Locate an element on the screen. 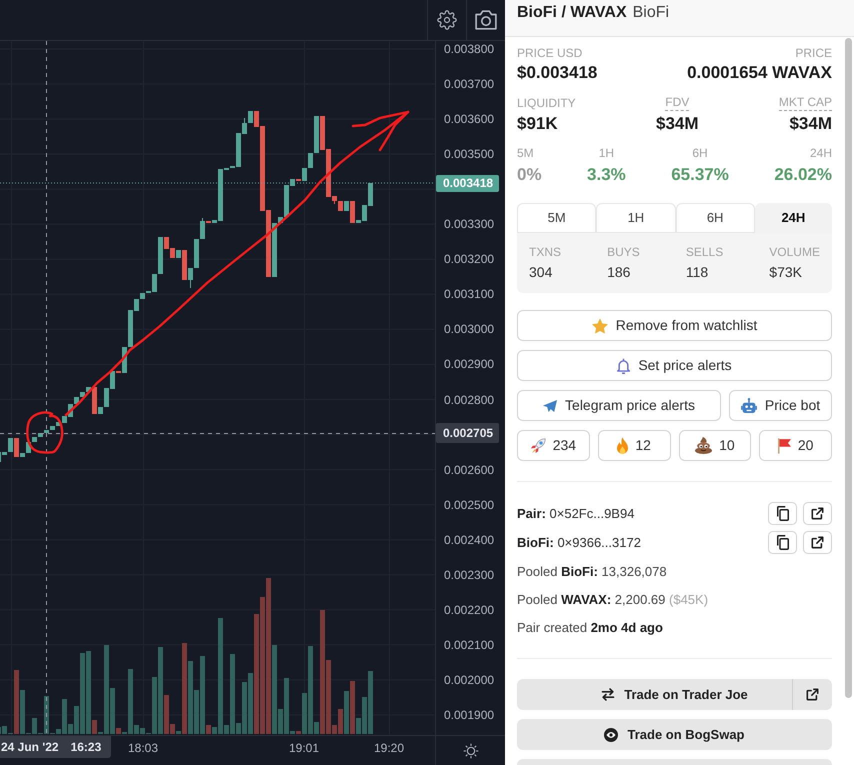  stat-label: BUYS is located at coordinates (623, 252).